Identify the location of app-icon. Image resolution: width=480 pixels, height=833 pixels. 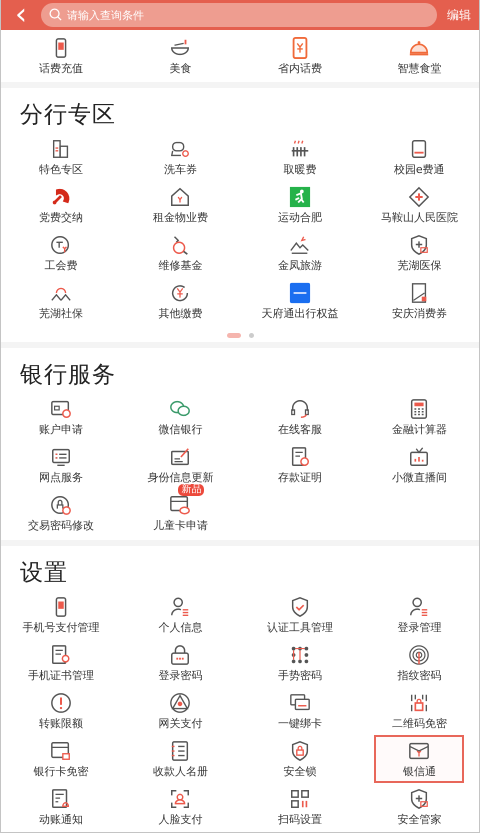
(299, 293).